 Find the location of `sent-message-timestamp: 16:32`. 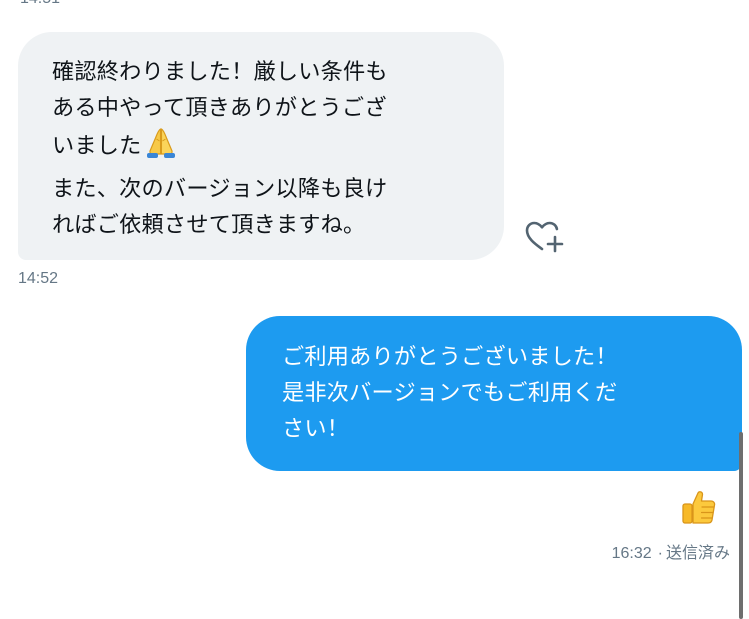

sent-message-timestamp: 16:32 is located at coordinates (631, 553).